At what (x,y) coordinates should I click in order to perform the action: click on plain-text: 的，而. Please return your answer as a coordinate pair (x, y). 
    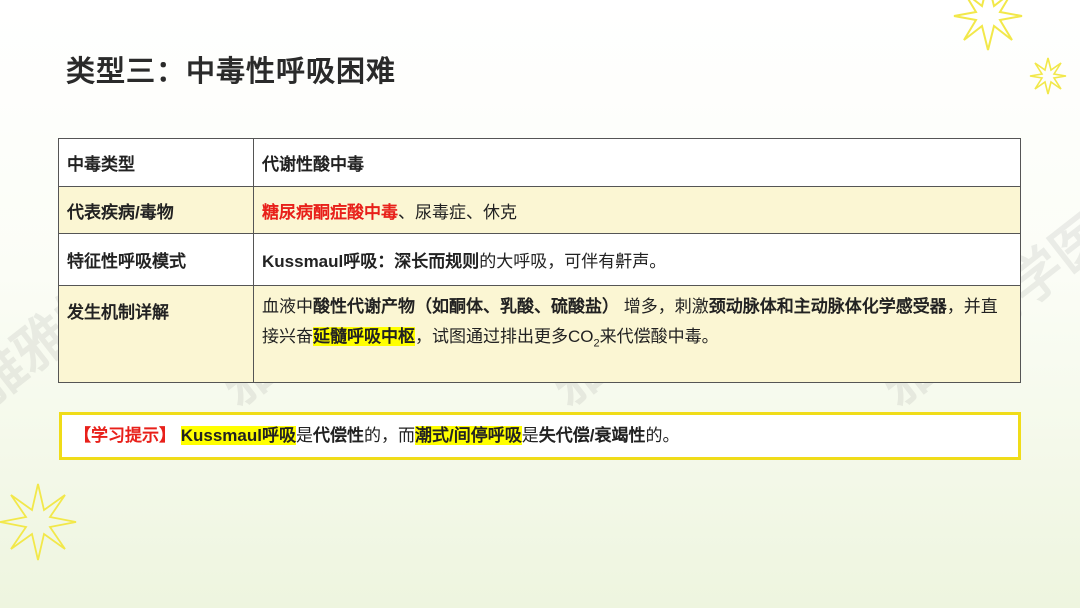
    Looking at the image, I should click on (389, 435).